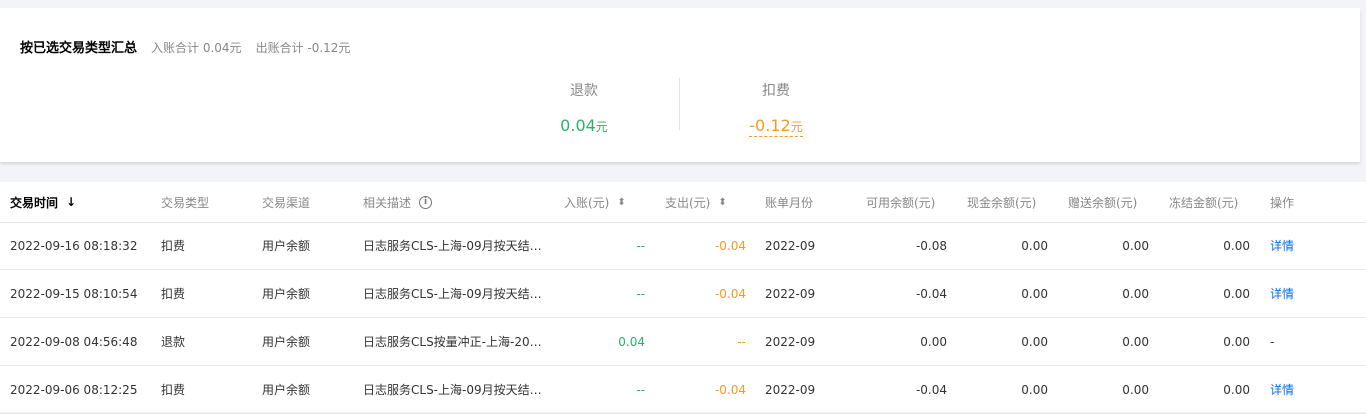 The height and width of the screenshot is (414, 1366). Describe the element at coordinates (74, 293) in the screenshot. I see `cell-time: 2022-09-15 08:10:54` at that location.